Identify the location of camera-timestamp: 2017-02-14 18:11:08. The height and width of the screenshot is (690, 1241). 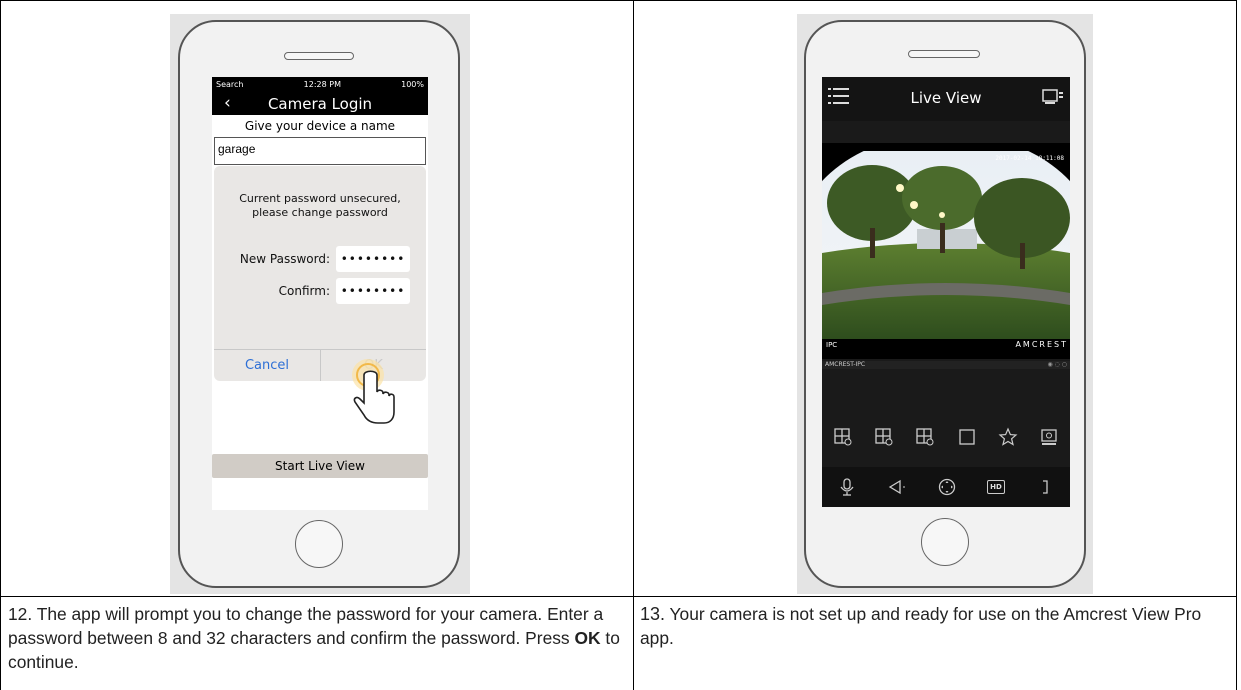
(1029, 158).